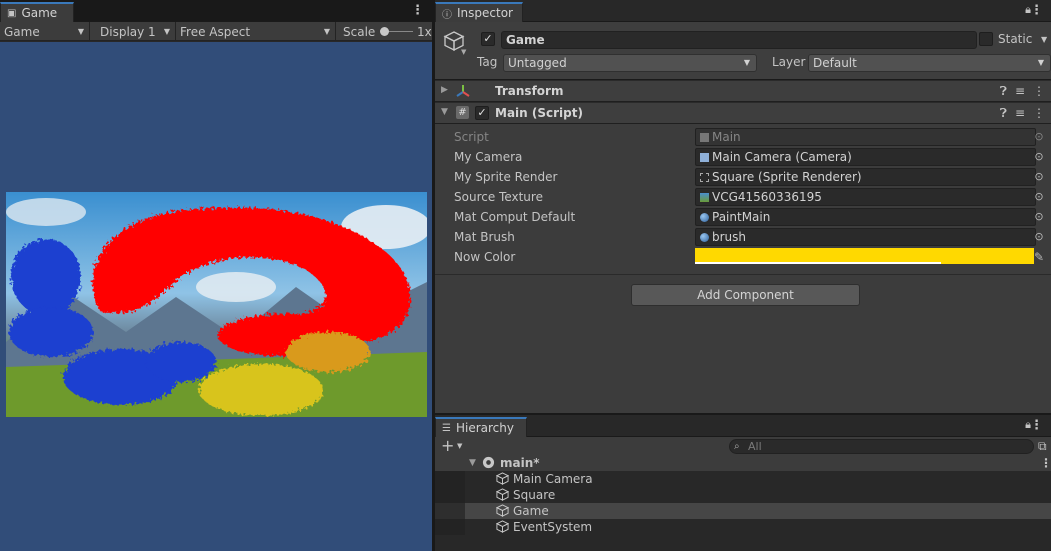  I want to click on list-icon: ☰, so click(446, 428).